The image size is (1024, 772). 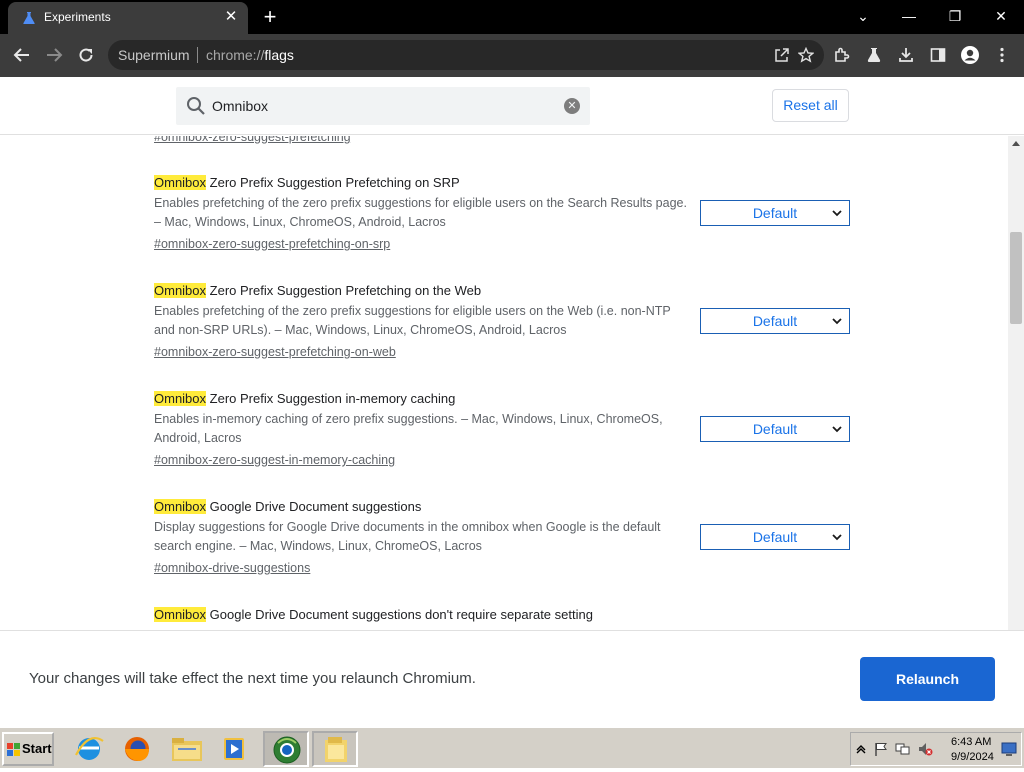 I want to click on volume-muted-icon, so click(x=925, y=749).